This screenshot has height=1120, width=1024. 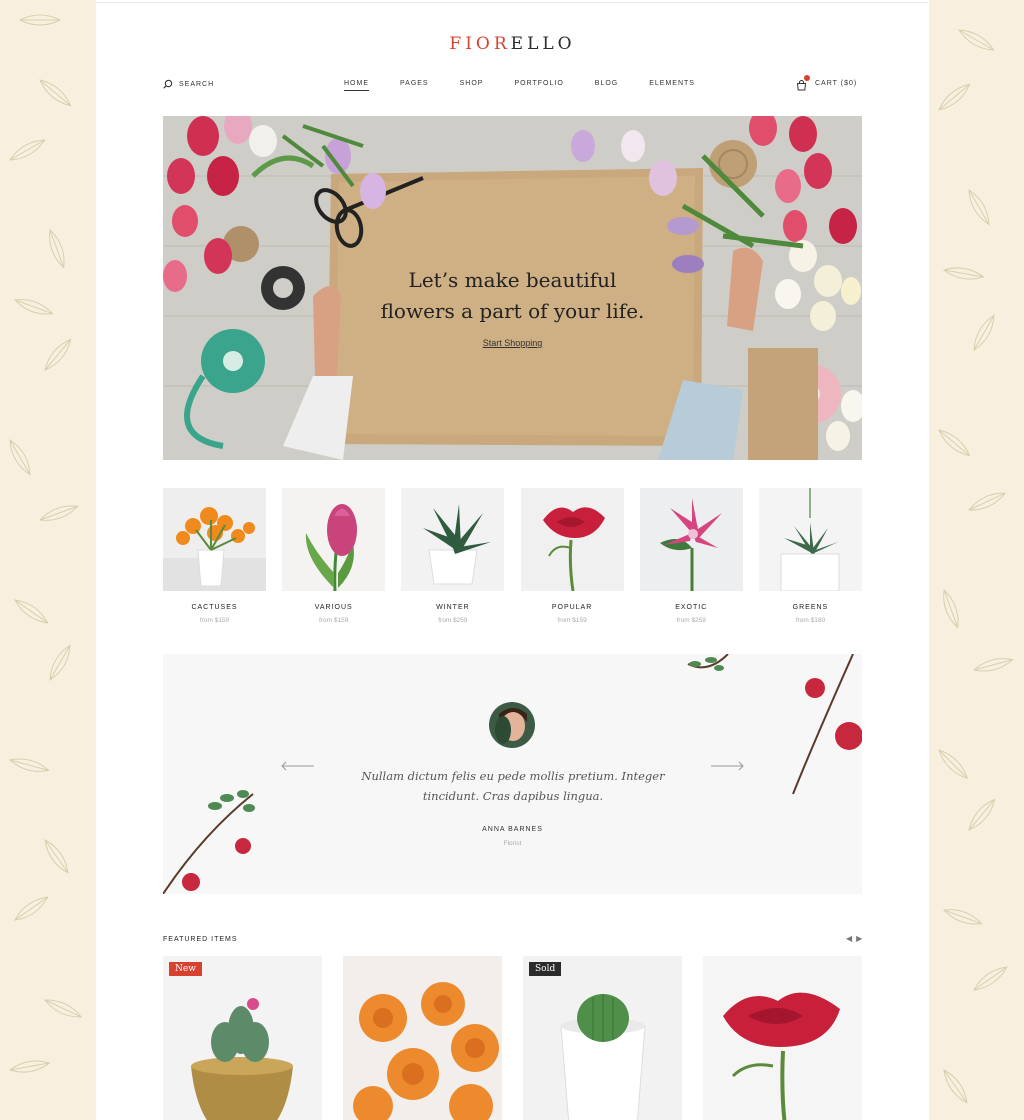 What do you see at coordinates (512, 1038) in the screenshot?
I see `featured-products: New Sold` at bounding box center [512, 1038].